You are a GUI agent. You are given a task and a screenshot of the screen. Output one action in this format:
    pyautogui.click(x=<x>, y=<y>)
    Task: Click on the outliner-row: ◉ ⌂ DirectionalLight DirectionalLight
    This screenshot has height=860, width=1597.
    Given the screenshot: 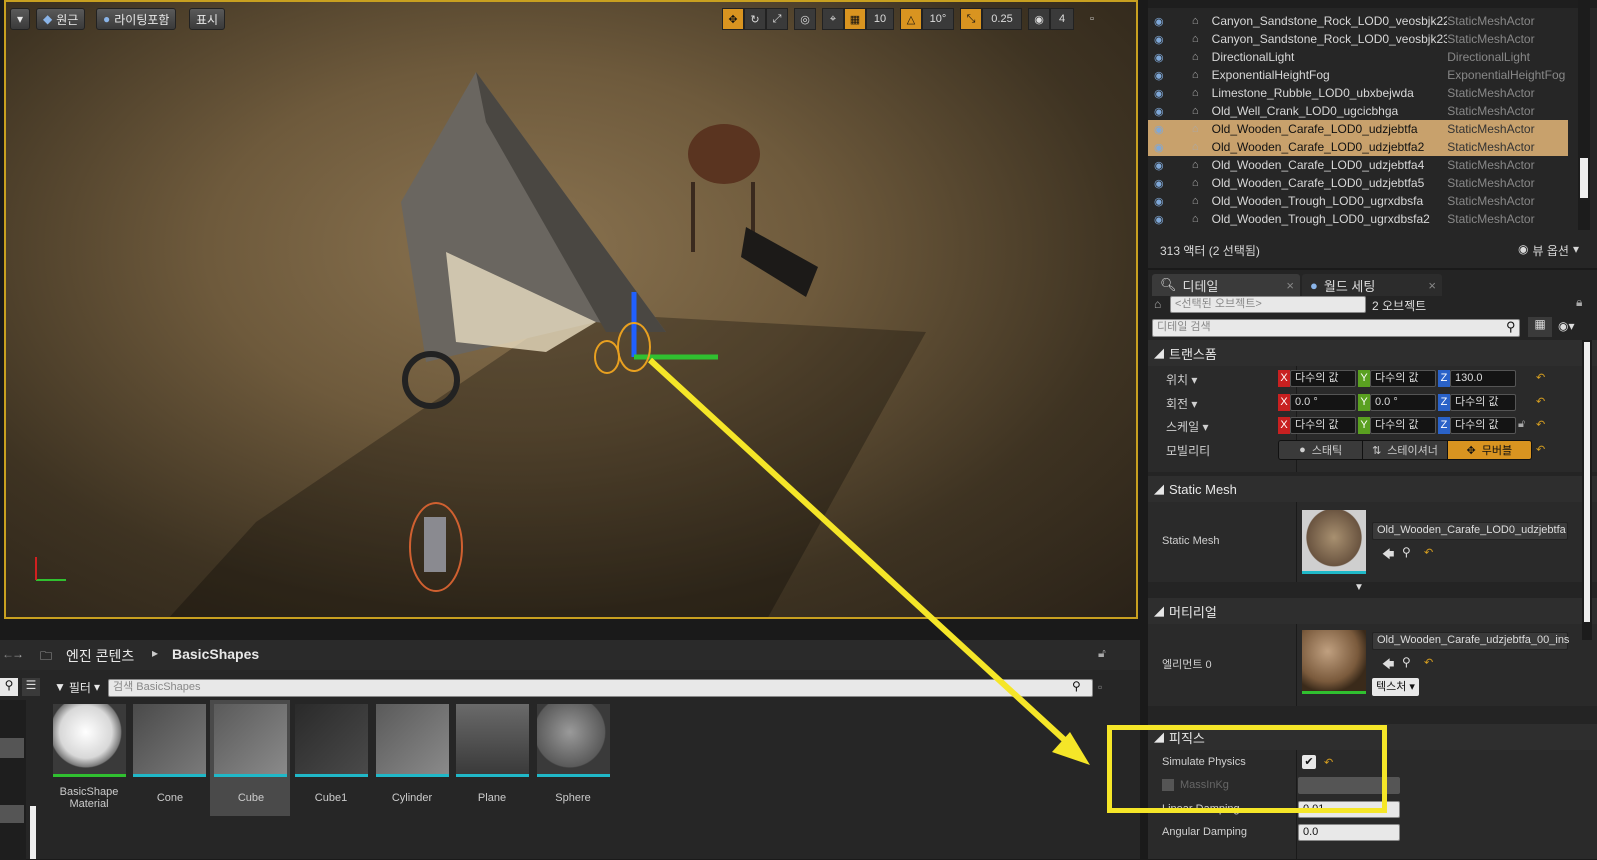 What is the action you would take?
    pyautogui.click(x=1358, y=57)
    